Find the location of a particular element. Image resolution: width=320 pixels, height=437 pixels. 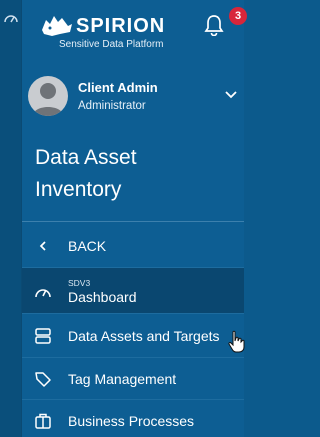

bell-icon is located at coordinates (214, 25).